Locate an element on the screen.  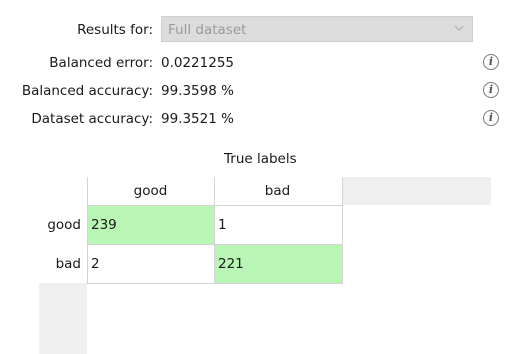
column-header-good: good is located at coordinates (150, 191).